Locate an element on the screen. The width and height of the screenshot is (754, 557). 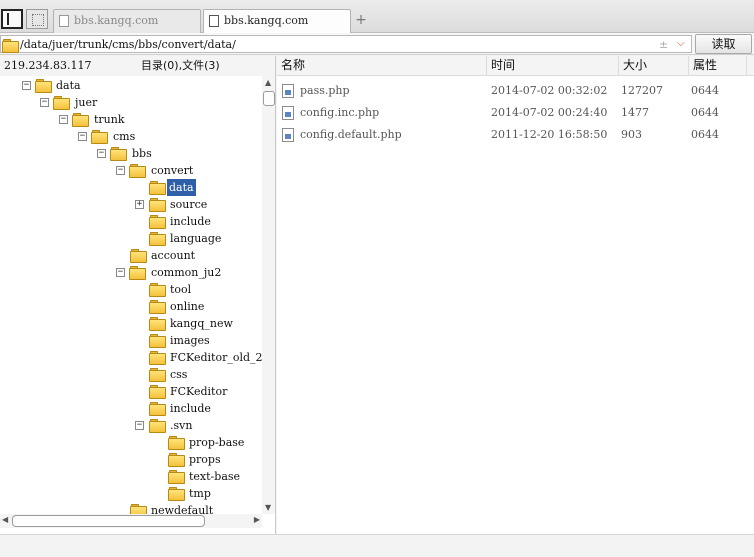
tree-node-label: trunk is located at coordinates (109, 119).